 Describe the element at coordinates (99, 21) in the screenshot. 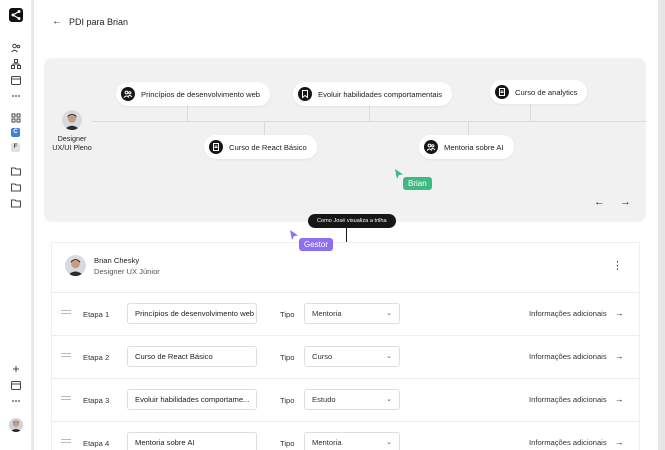

I see `page-title: PDI para Brian` at that location.